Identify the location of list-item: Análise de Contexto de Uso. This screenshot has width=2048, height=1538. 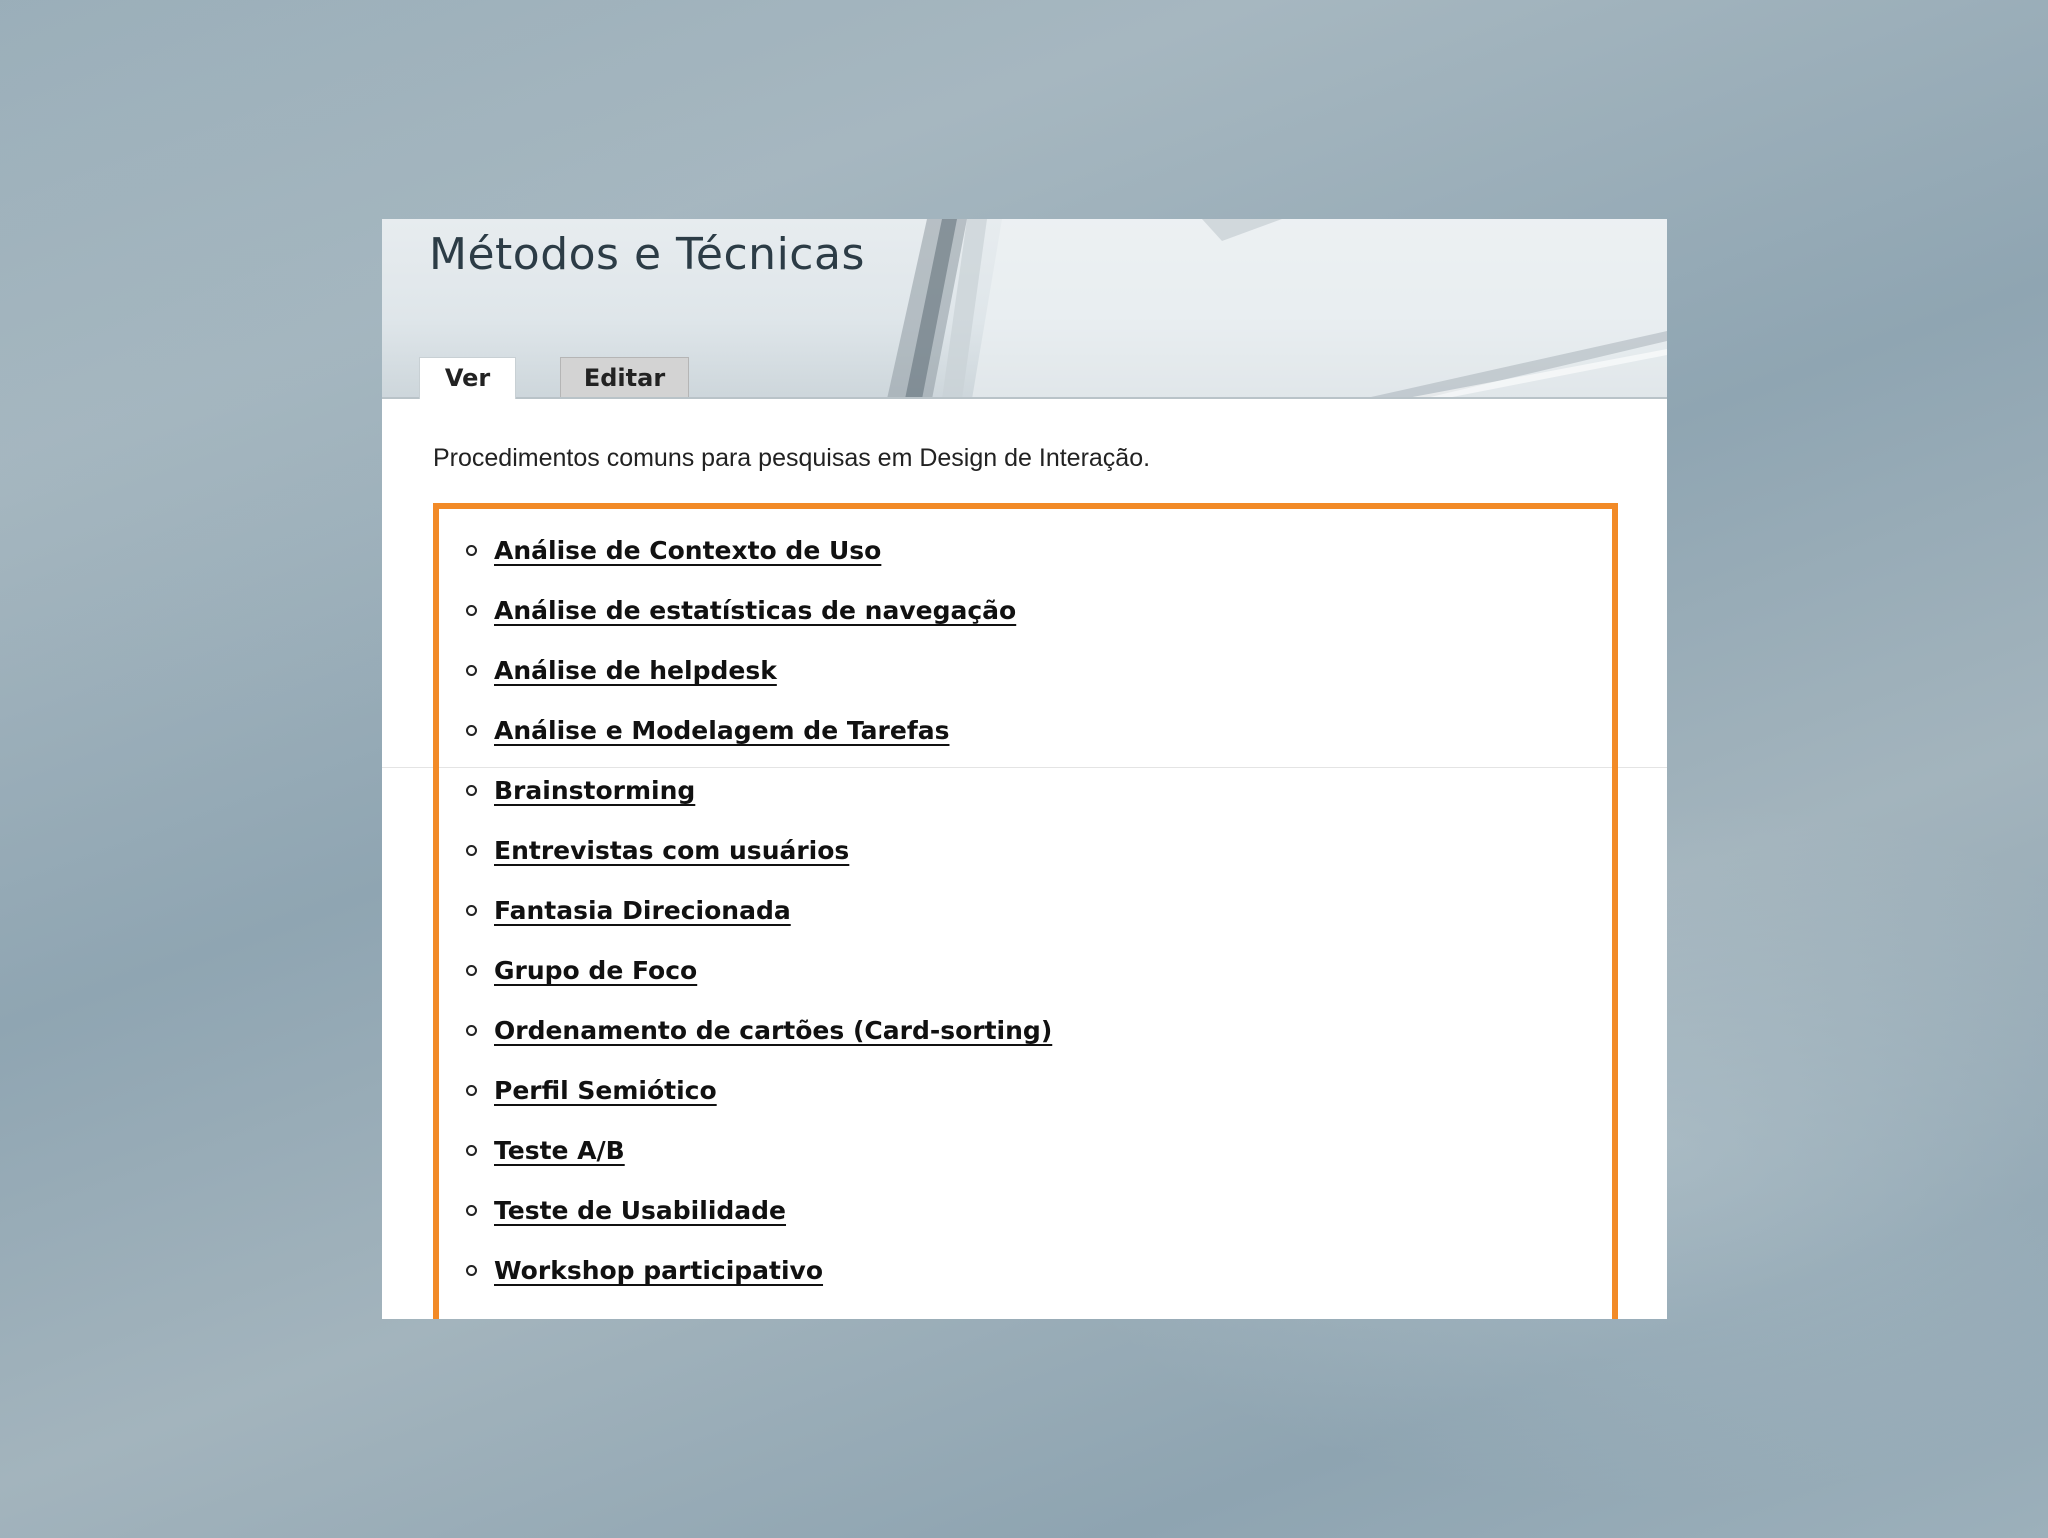
(745, 561).